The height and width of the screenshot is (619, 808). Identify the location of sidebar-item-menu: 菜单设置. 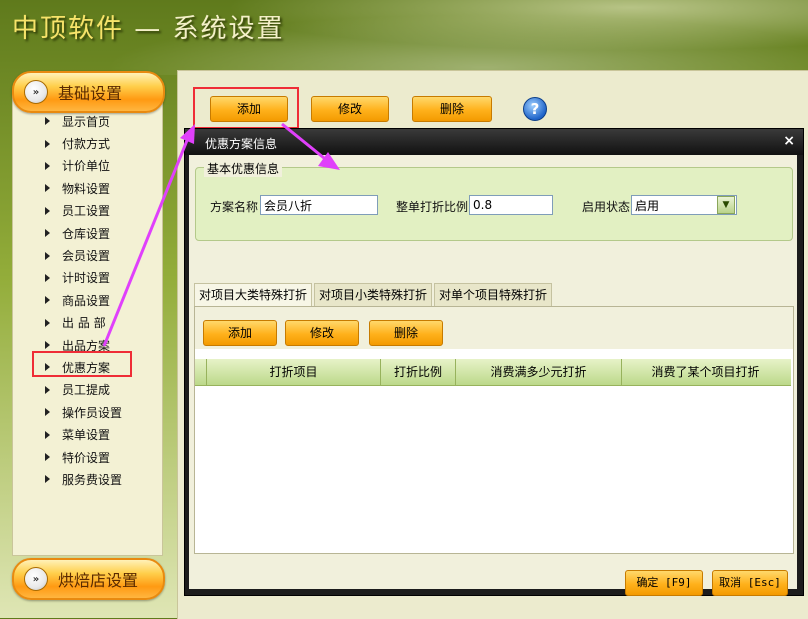
(81, 434).